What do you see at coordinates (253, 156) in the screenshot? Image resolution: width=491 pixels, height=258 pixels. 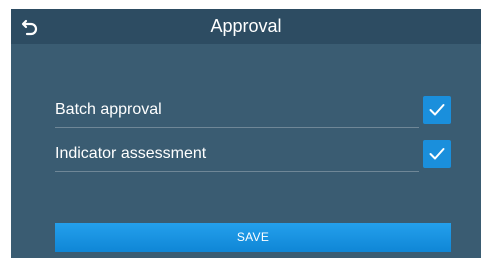 I see `option-row-indicator-assessment: Indicator assessment` at bounding box center [253, 156].